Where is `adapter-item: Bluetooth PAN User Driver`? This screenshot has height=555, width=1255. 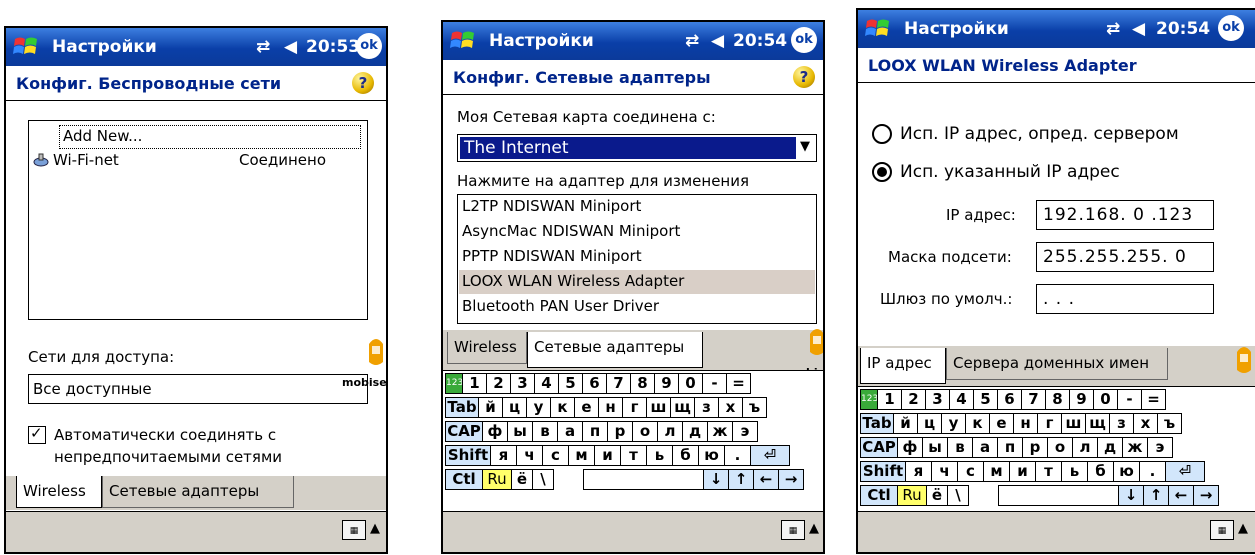 adapter-item: Bluetooth PAN User Driver is located at coordinates (560, 306).